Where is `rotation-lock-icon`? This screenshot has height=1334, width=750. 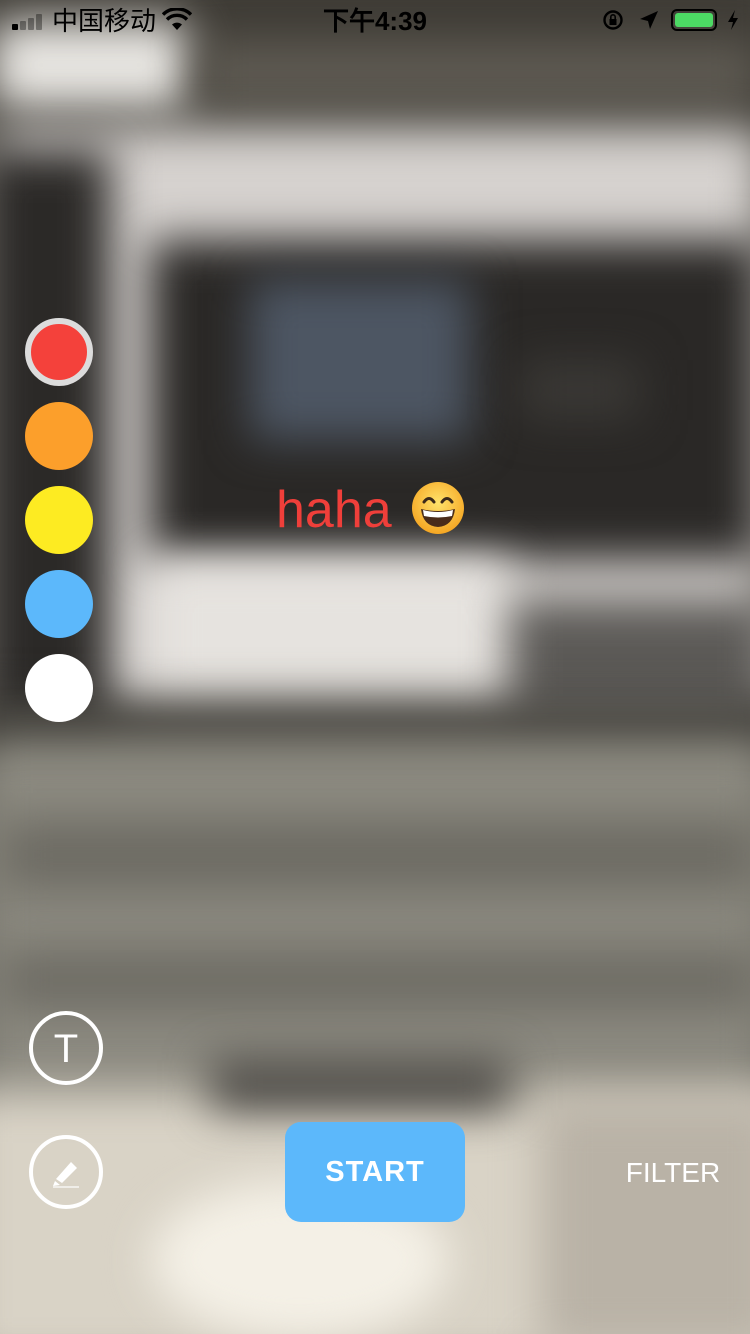 rotation-lock-icon is located at coordinates (613, 20).